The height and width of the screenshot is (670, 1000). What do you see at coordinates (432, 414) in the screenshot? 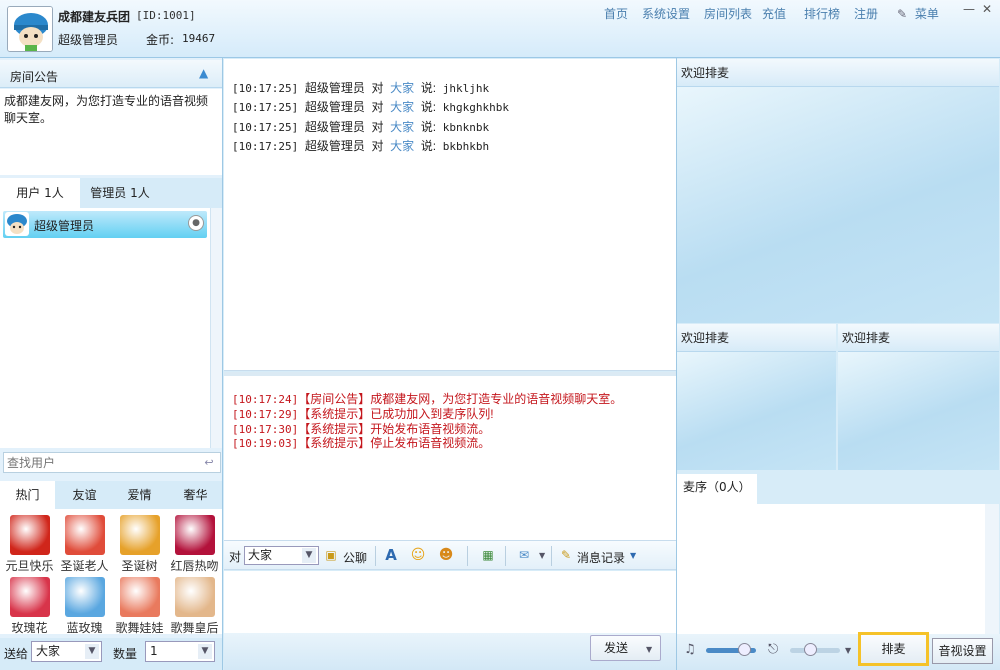
I see `message-text: 已成功加入到麦序队列!` at bounding box center [432, 414].